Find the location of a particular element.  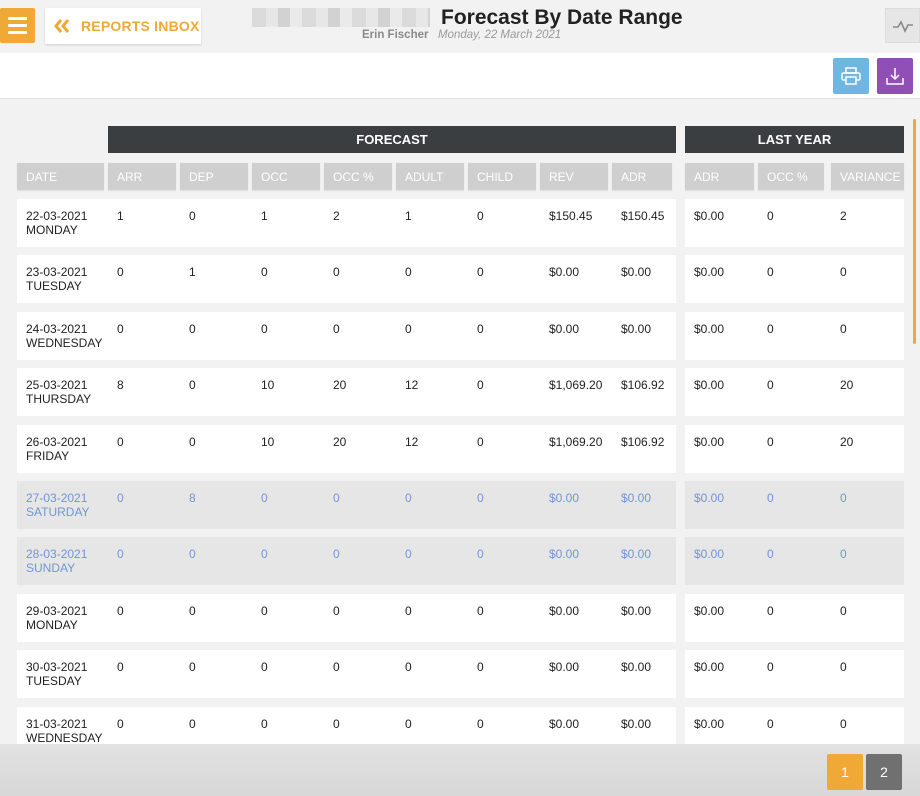

date-cell: 31-03-2021 WEDNESDAY is located at coordinates (64, 730).